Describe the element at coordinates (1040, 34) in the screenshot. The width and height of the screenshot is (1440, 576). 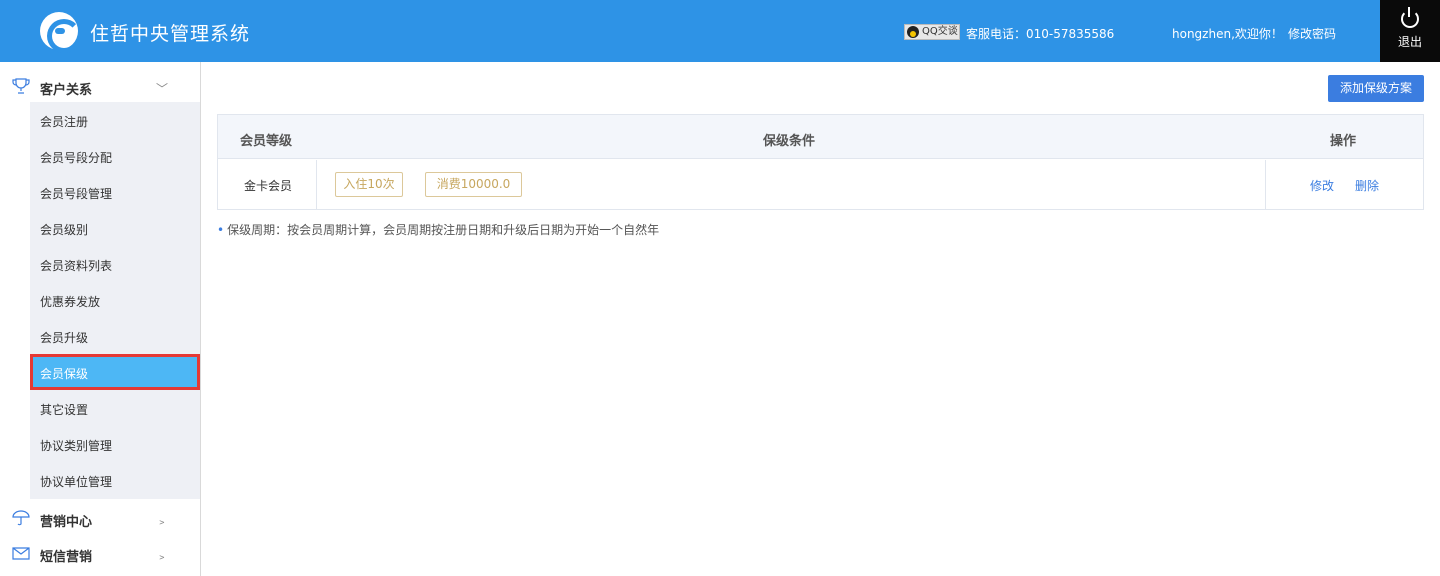
I see `service-phone: 客服电话：010-57835586` at that location.